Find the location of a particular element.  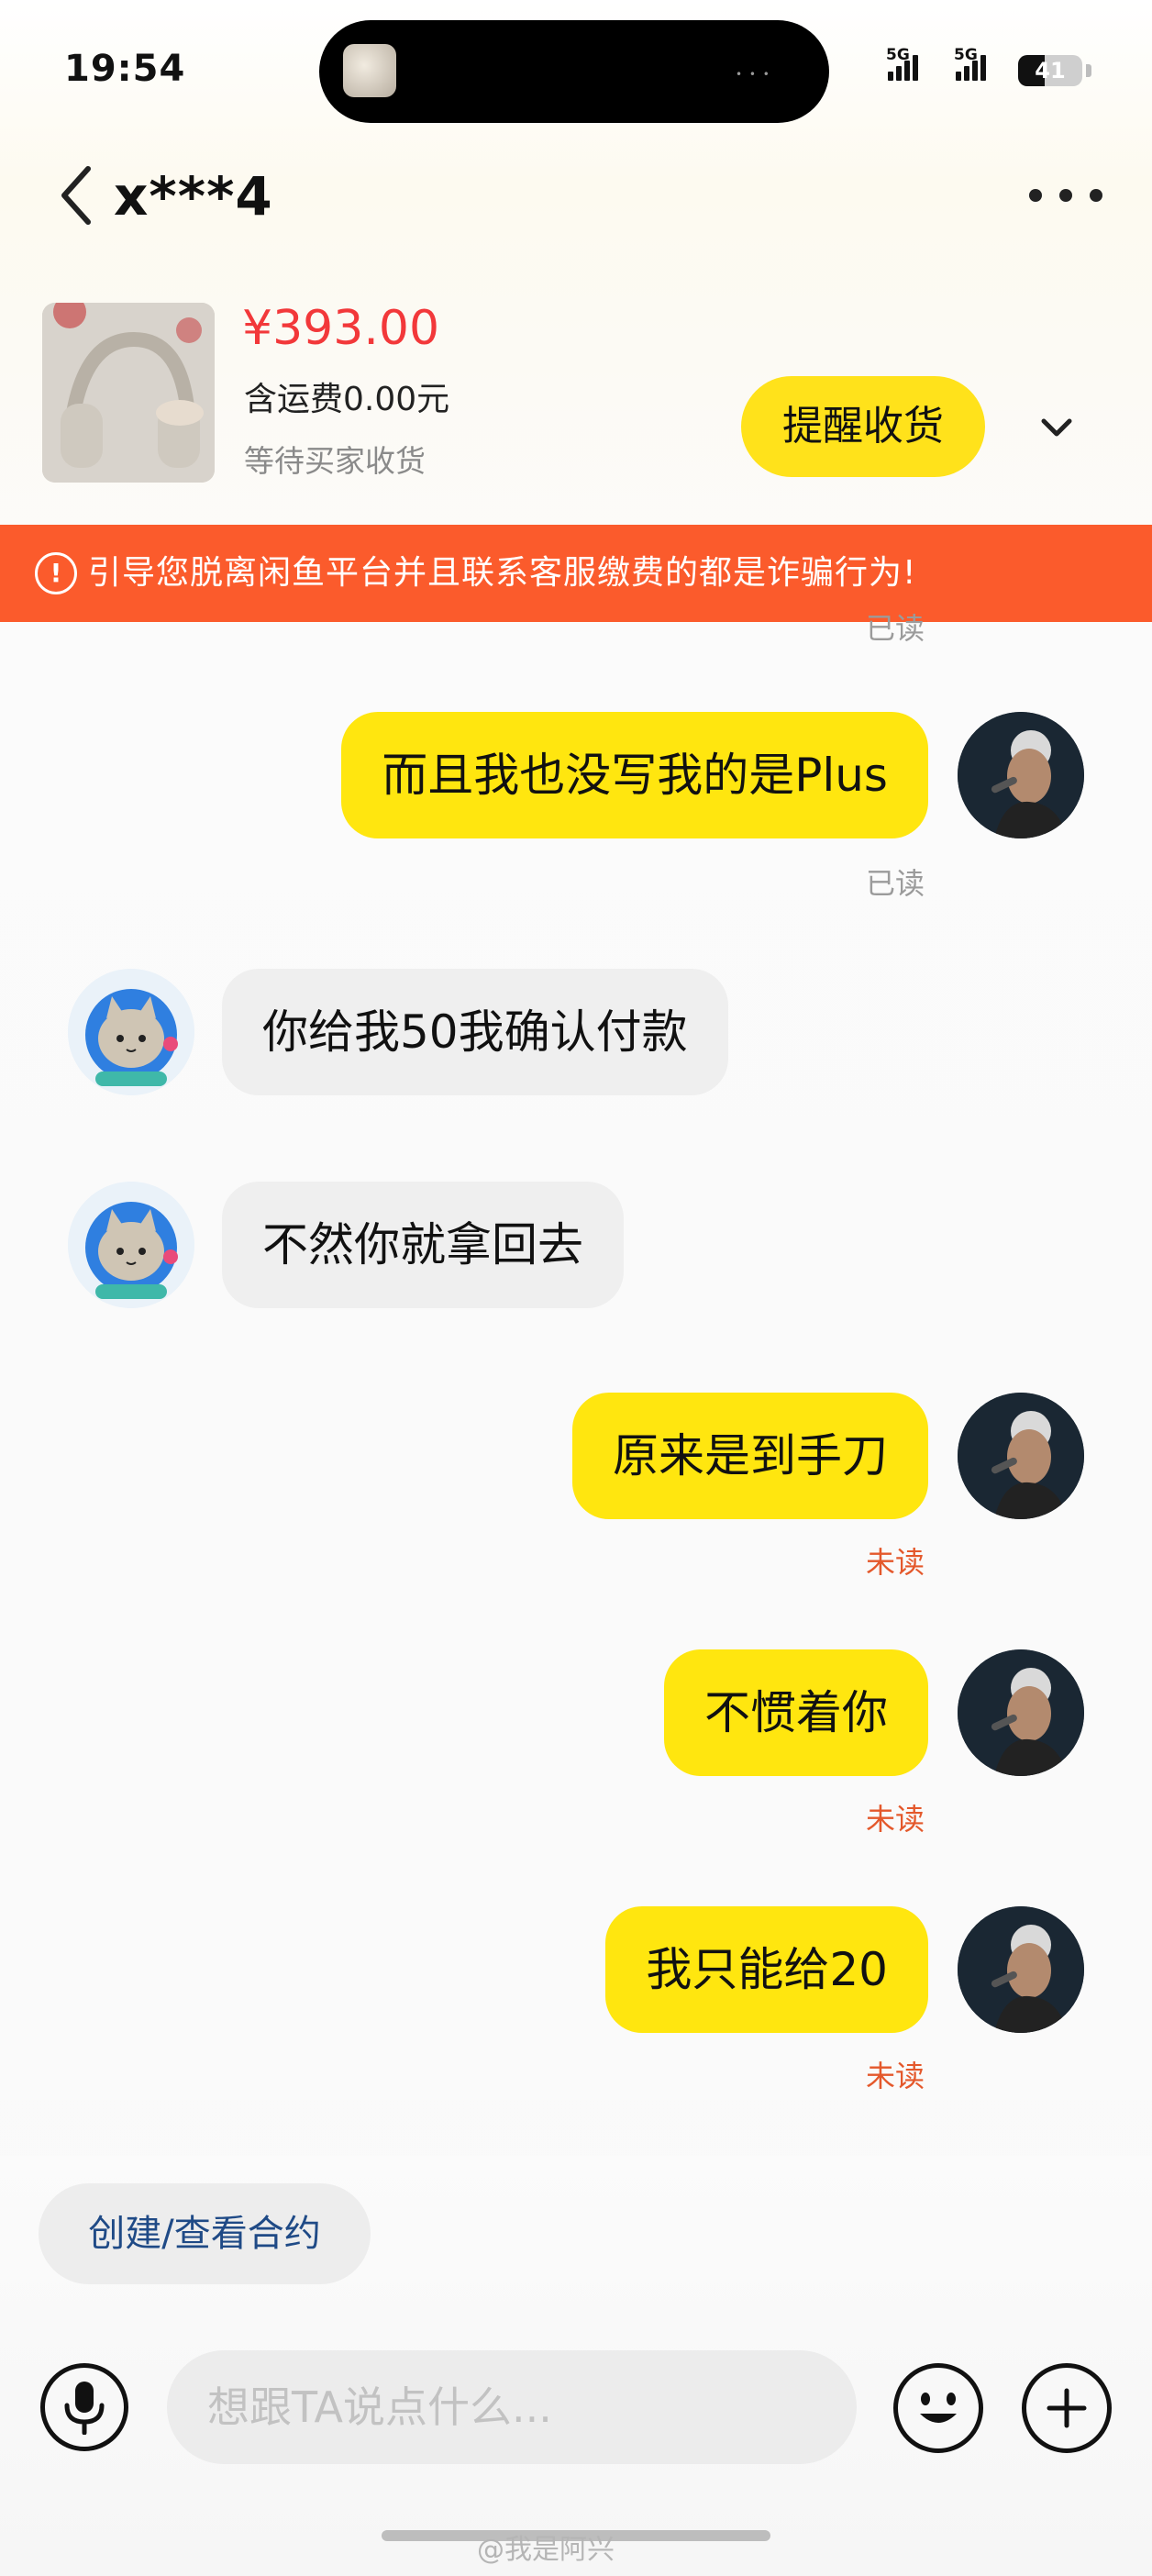

more-options-icon is located at coordinates (1065, 195).